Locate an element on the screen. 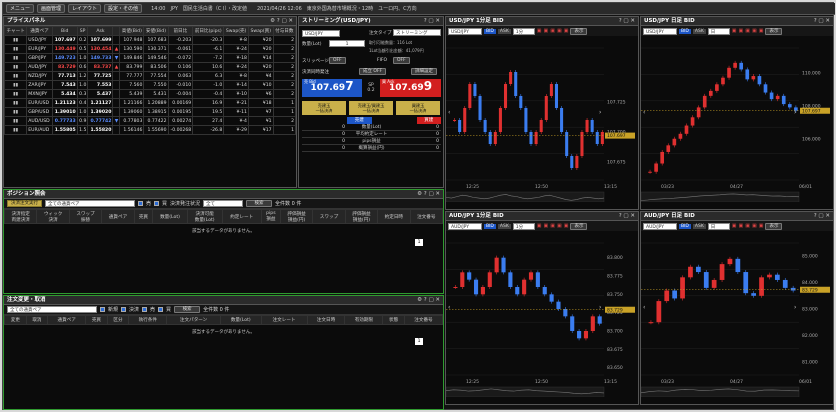  price-col-header: Swap(売) is located at coordinates (236, 31).